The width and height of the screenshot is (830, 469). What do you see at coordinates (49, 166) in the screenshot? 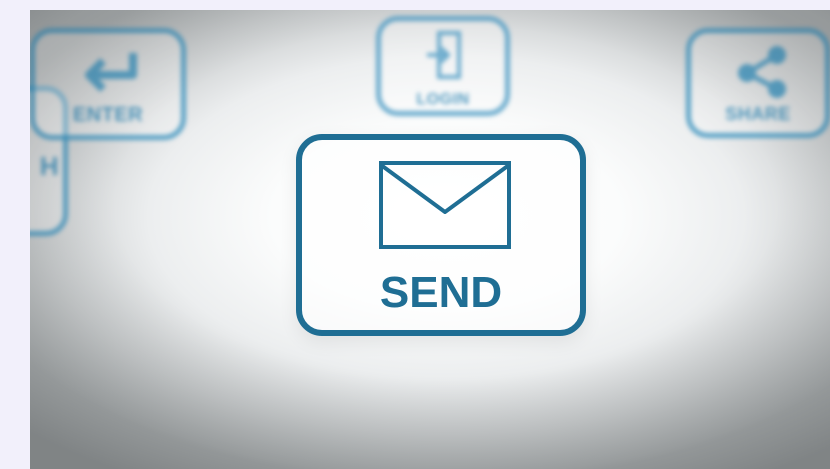
I see `partial-button-label: H` at bounding box center [49, 166].